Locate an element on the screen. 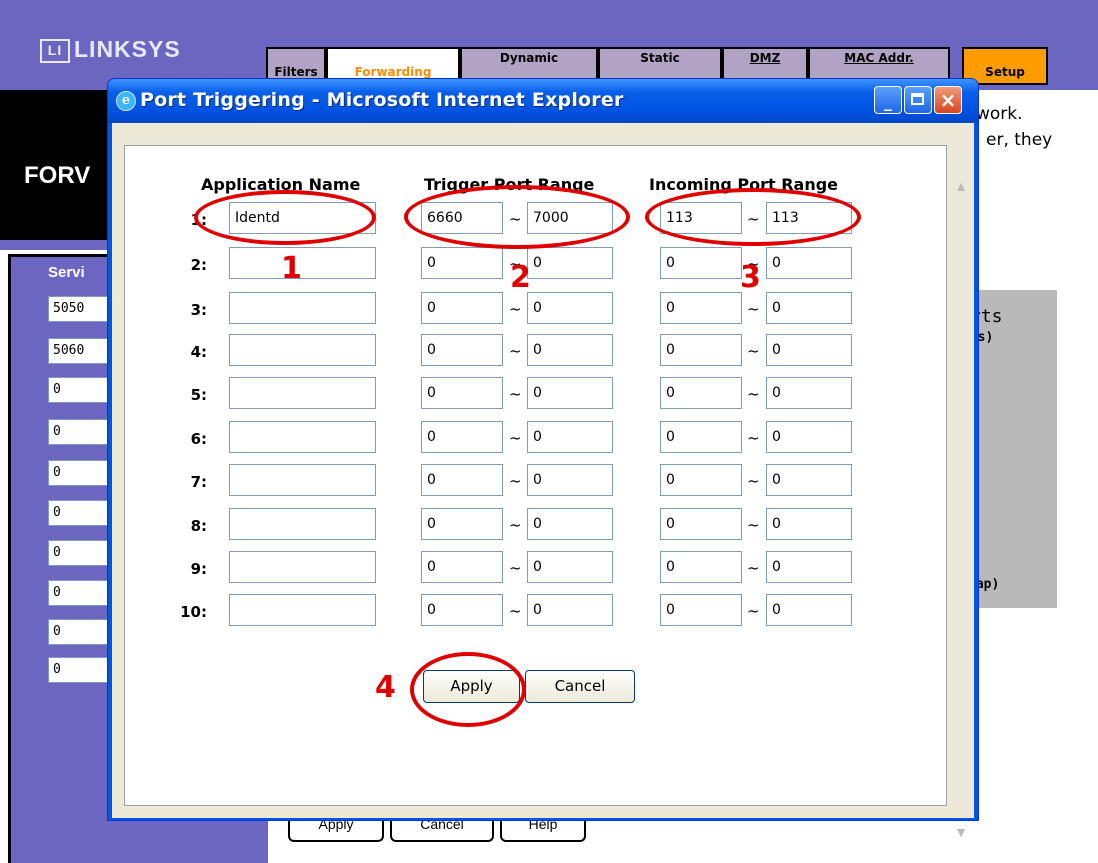  row-number: 9: is located at coordinates (198, 569).